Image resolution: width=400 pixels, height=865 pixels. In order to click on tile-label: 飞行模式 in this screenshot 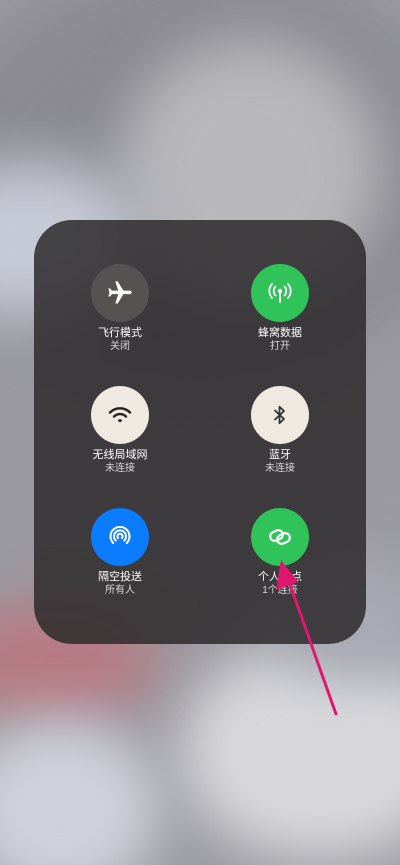, I will do `click(120, 333)`.